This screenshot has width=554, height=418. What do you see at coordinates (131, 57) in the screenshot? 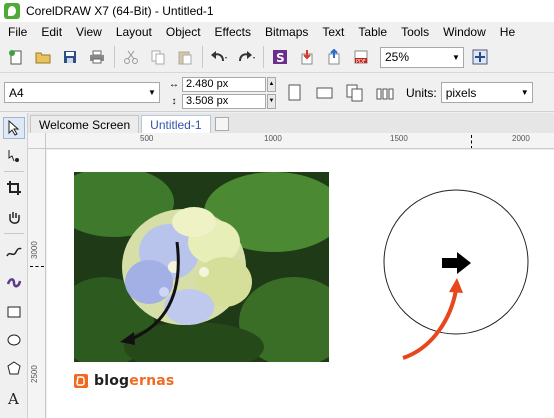
I see `cut-icon` at bounding box center [131, 57].